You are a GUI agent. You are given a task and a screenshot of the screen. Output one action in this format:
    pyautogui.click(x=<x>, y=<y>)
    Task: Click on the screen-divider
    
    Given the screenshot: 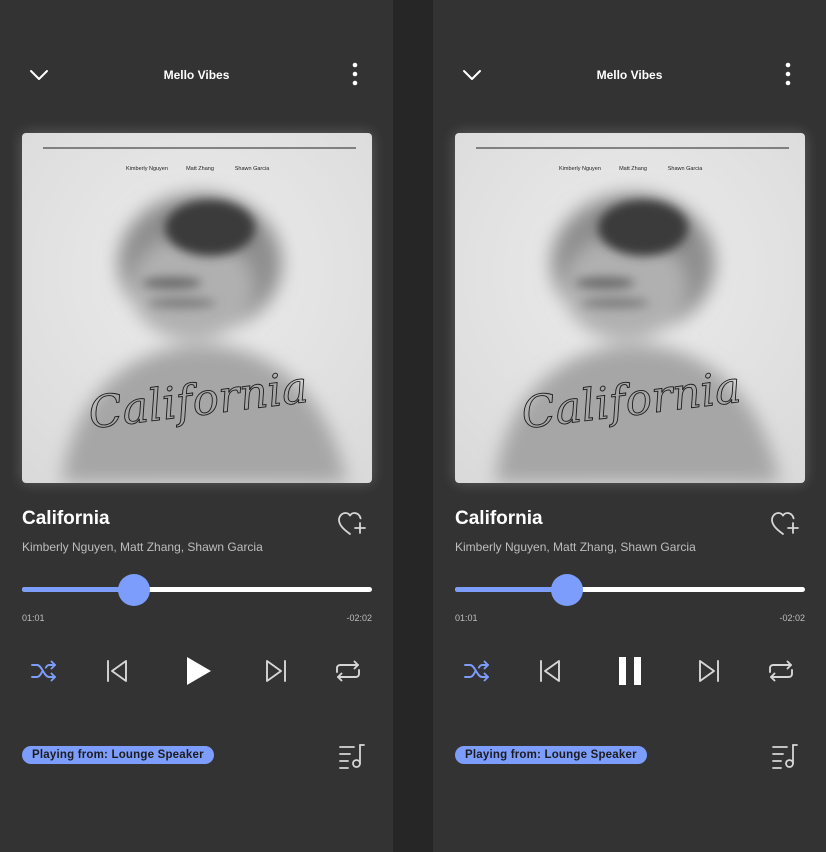 What is the action you would take?
    pyautogui.click(x=413, y=426)
    